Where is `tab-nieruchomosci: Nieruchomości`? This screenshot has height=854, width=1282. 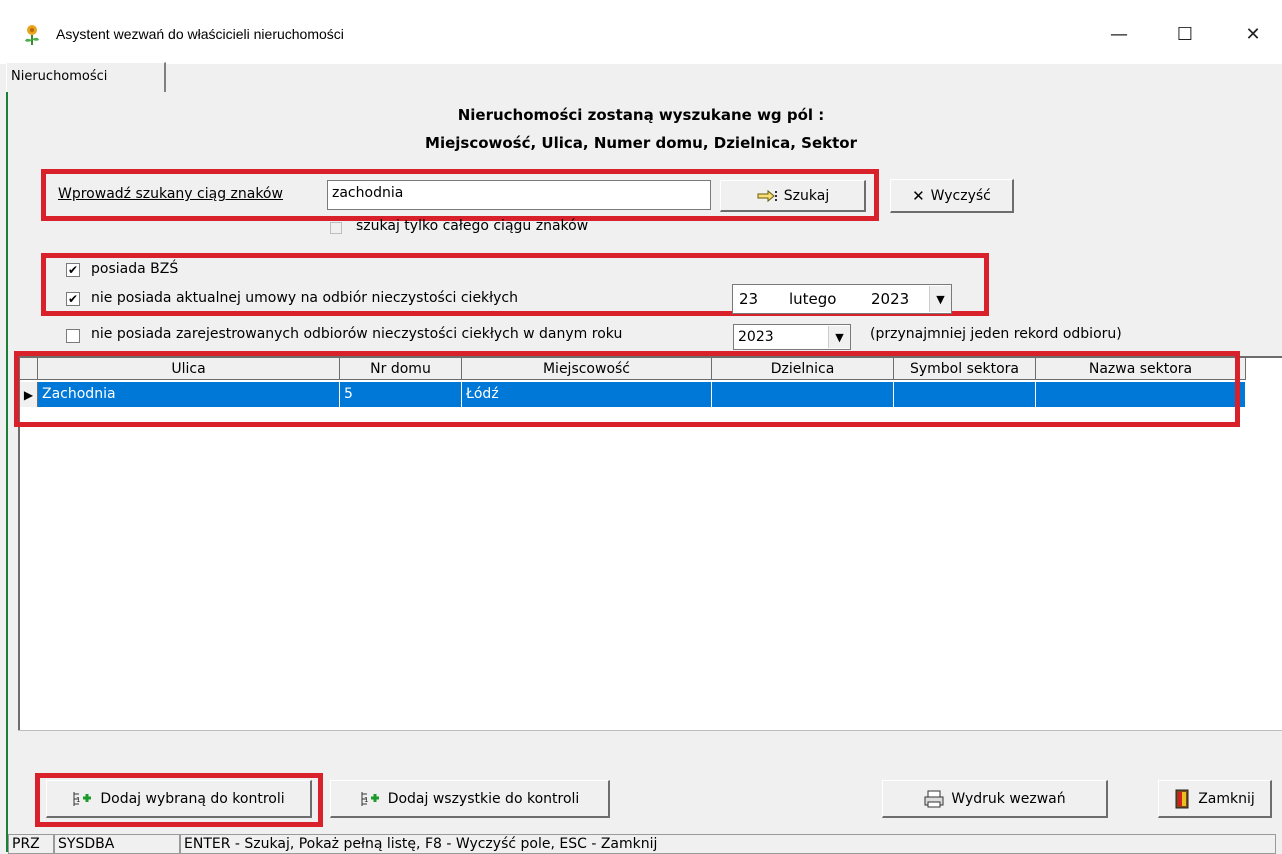 tab-nieruchomosci: Nieruchomości is located at coordinates (86, 77).